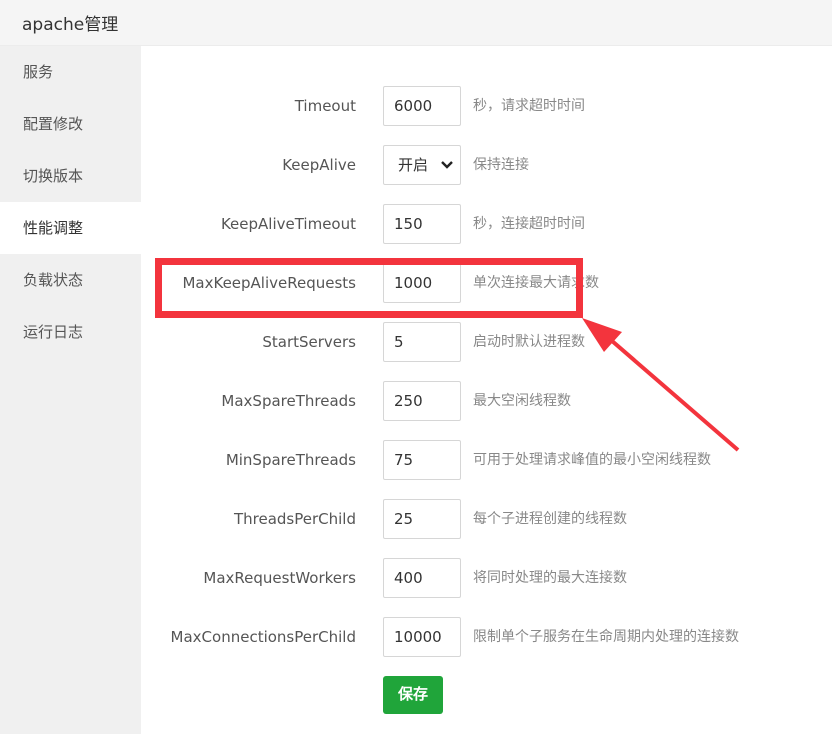 This screenshot has width=832, height=734. I want to click on max-request-workers-input: 400, so click(422, 578).